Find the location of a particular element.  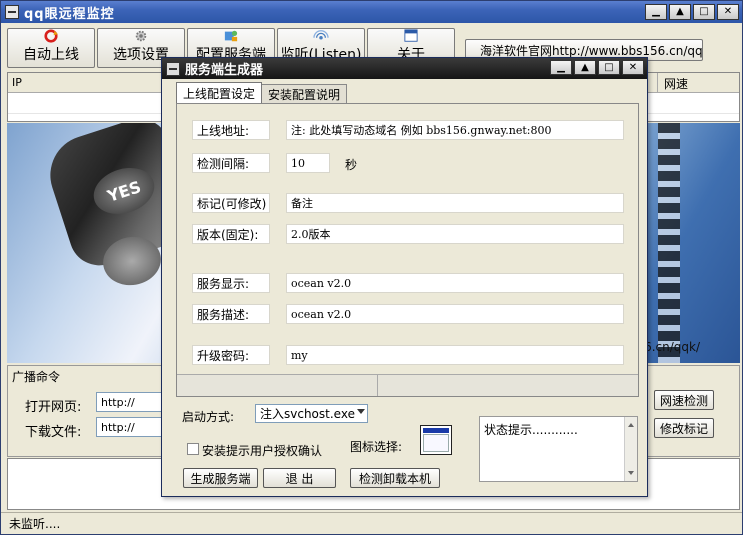

download-file-input: http:// is located at coordinates (131, 427).